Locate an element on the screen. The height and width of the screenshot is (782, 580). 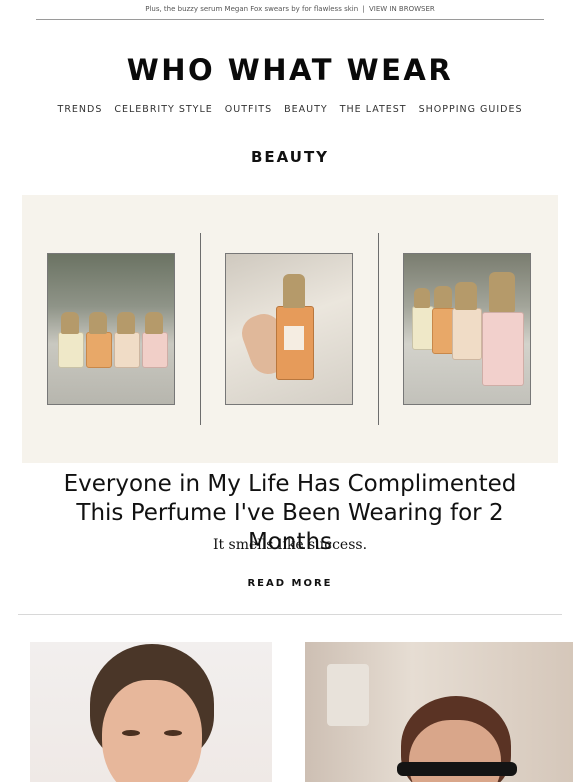
nav-item-trends: TRENDS is located at coordinates (80, 109).